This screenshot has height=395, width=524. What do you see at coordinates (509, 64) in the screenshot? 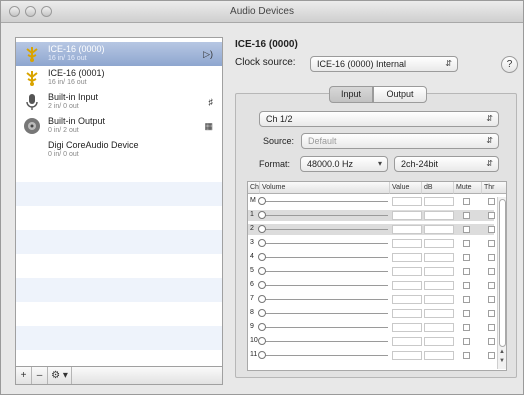
I see `help-button: ?` at bounding box center [509, 64].